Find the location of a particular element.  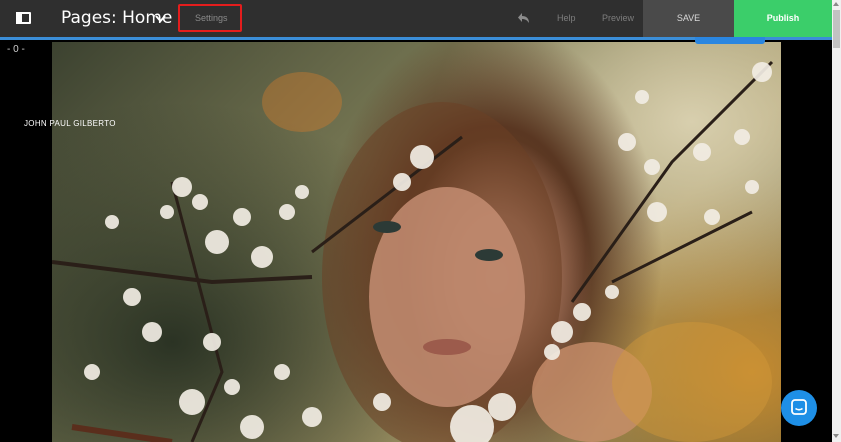

scroll-thumb is located at coordinates (836, 29).